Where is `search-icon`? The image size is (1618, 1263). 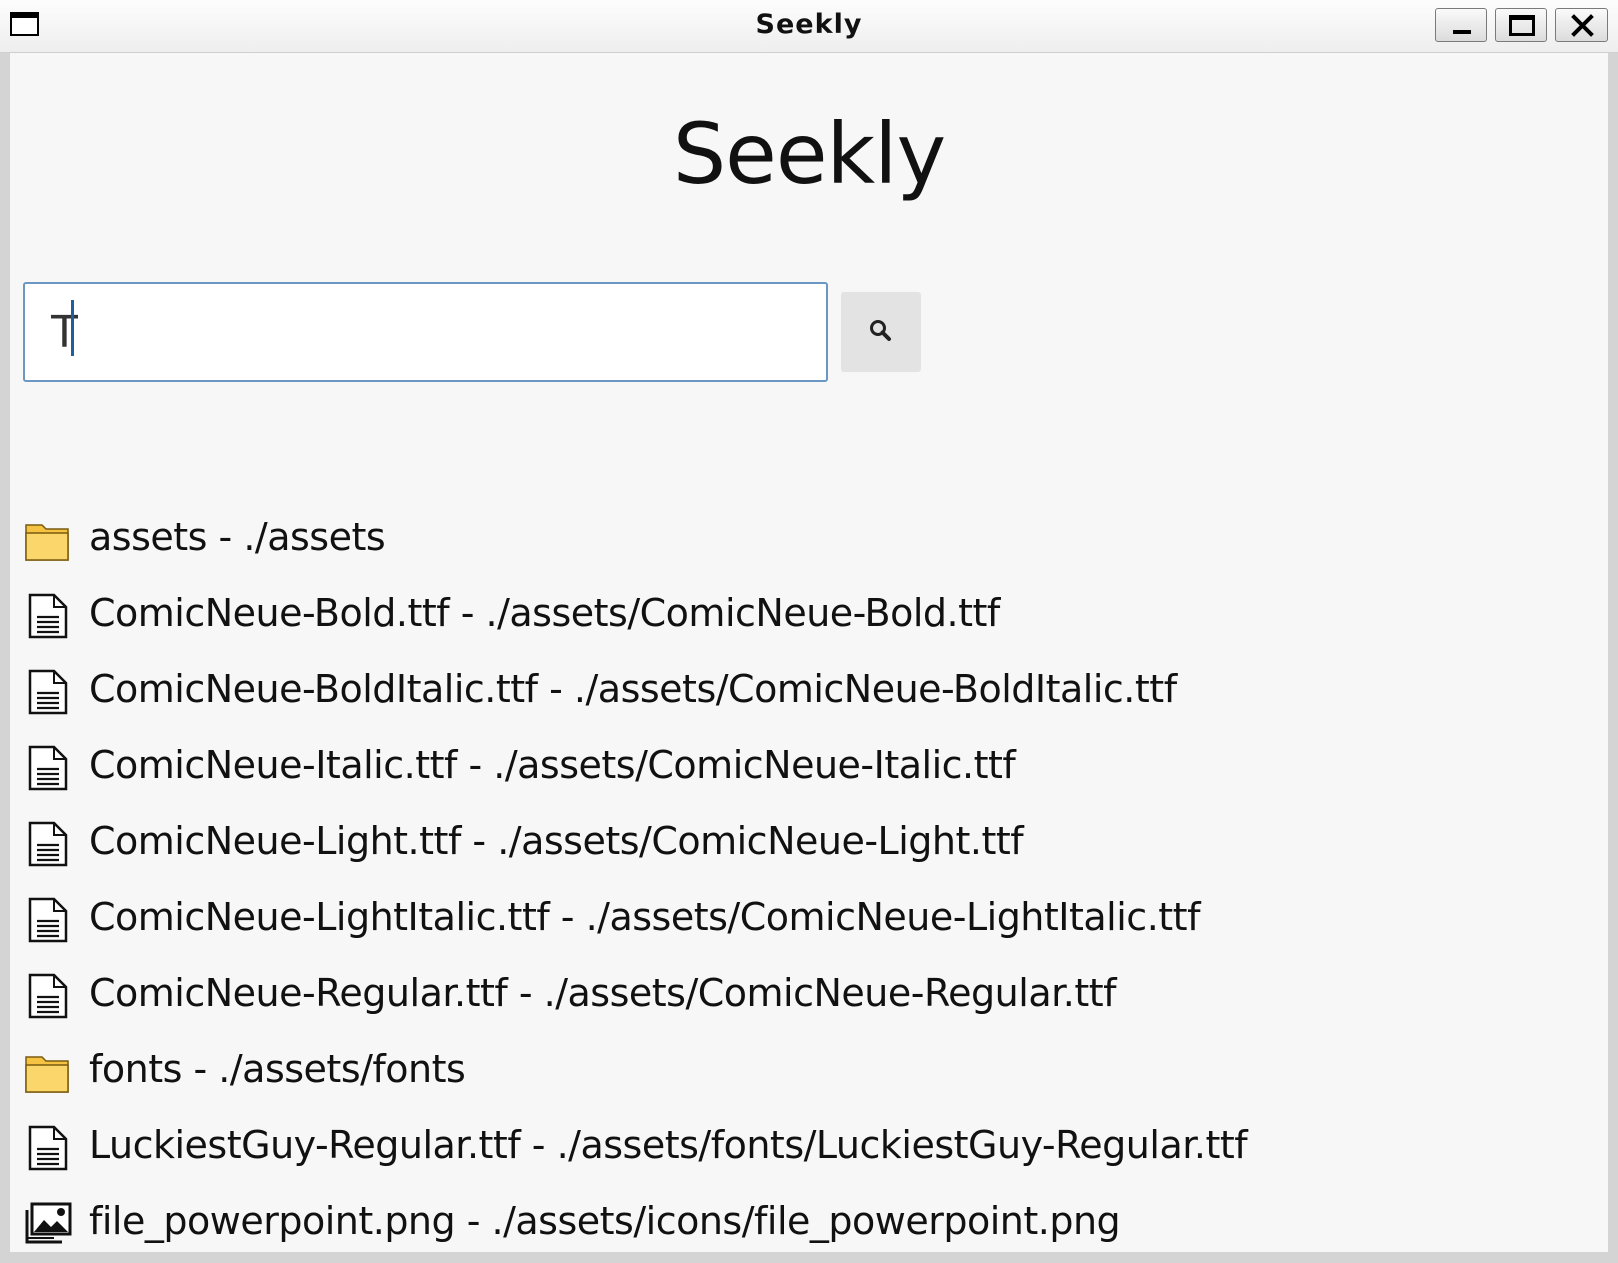 search-icon is located at coordinates (880, 330).